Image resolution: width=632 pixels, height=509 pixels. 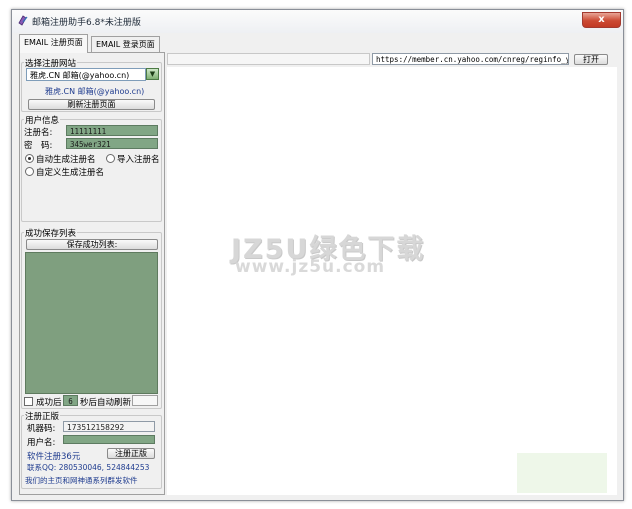 What do you see at coordinates (23, 20) in the screenshot?
I see `app-icon` at bounding box center [23, 20].